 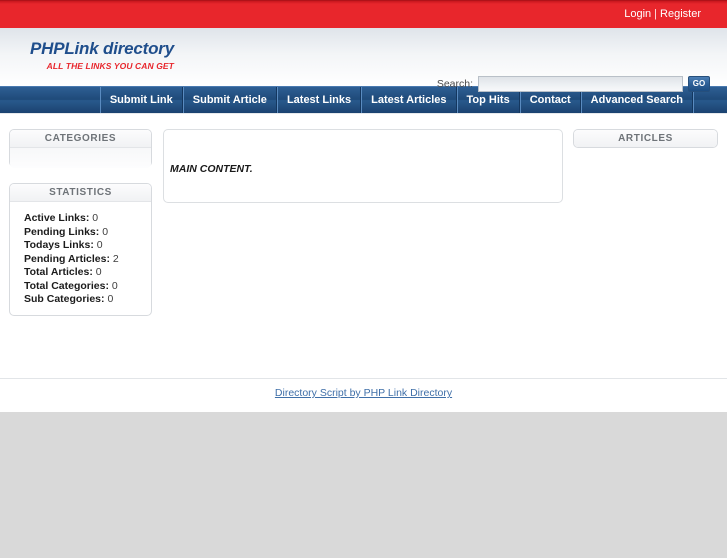 What do you see at coordinates (66, 285) in the screenshot?
I see `stat-label-total-categories: Total Categories:` at bounding box center [66, 285].